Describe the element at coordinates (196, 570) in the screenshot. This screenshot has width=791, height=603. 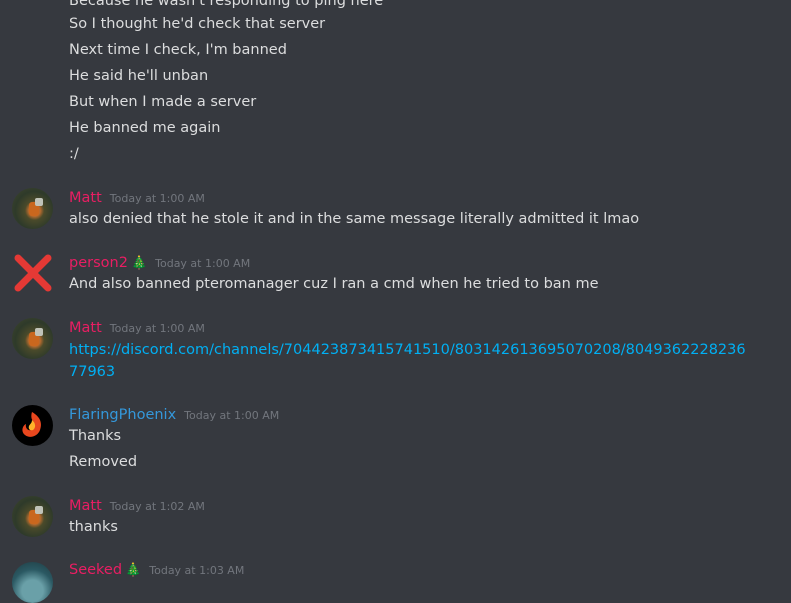
I see `timestamp: Today at 1:03 AM` at that location.